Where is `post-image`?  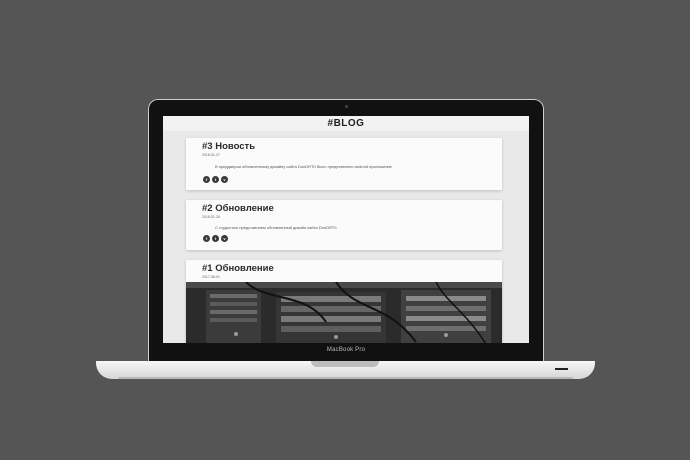
post-image is located at coordinates (344, 312).